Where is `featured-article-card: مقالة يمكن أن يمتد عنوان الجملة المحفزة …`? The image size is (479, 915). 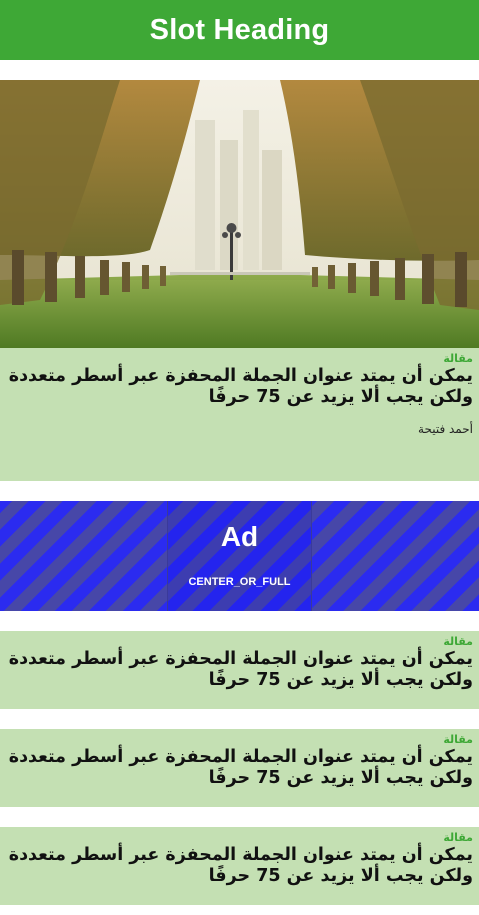
featured-article-card: مقالة يمكن أن يمتد عنوان الجملة المحفزة … is located at coordinates (239, 414).